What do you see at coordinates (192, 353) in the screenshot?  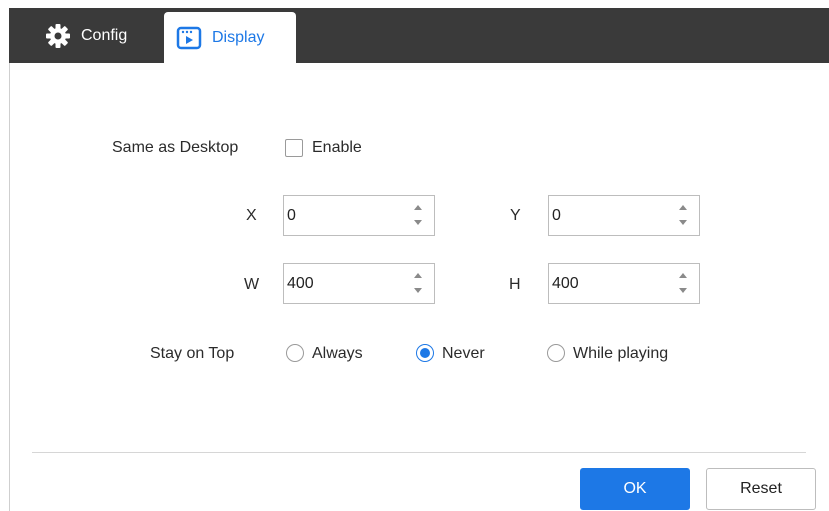 I see `stay-on-top-label: Stay on Top` at bounding box center [192, 353].